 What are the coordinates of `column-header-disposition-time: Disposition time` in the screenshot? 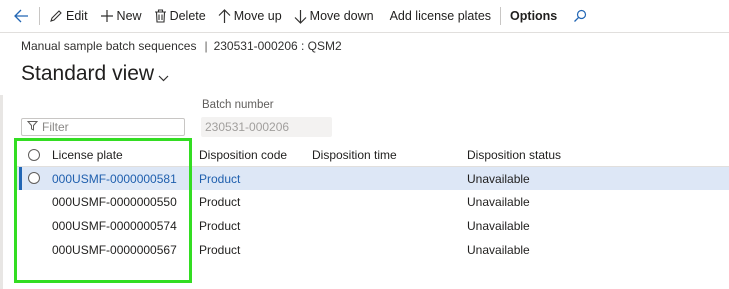 It's located at (354, 155).